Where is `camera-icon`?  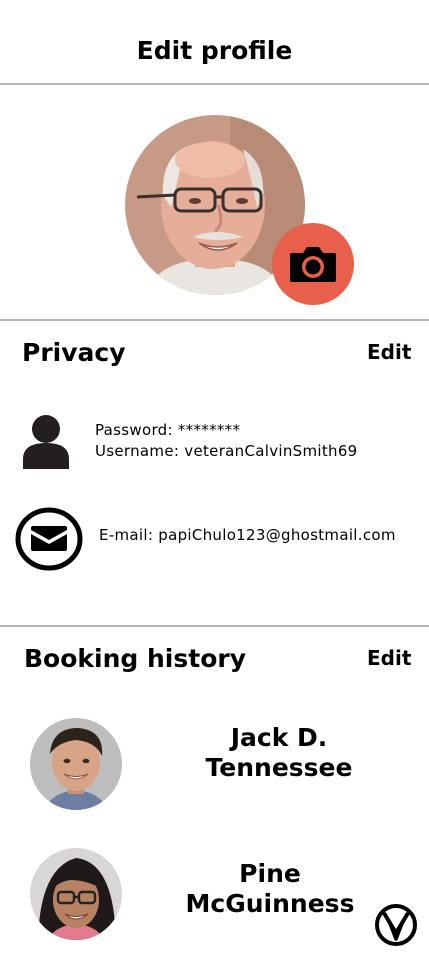
camera-icon is located at coordinates (313, 264).